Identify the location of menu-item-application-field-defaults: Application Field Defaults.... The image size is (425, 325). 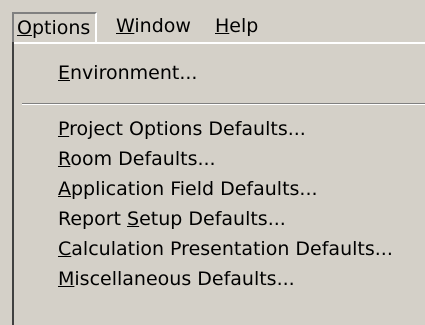
(188, 189).